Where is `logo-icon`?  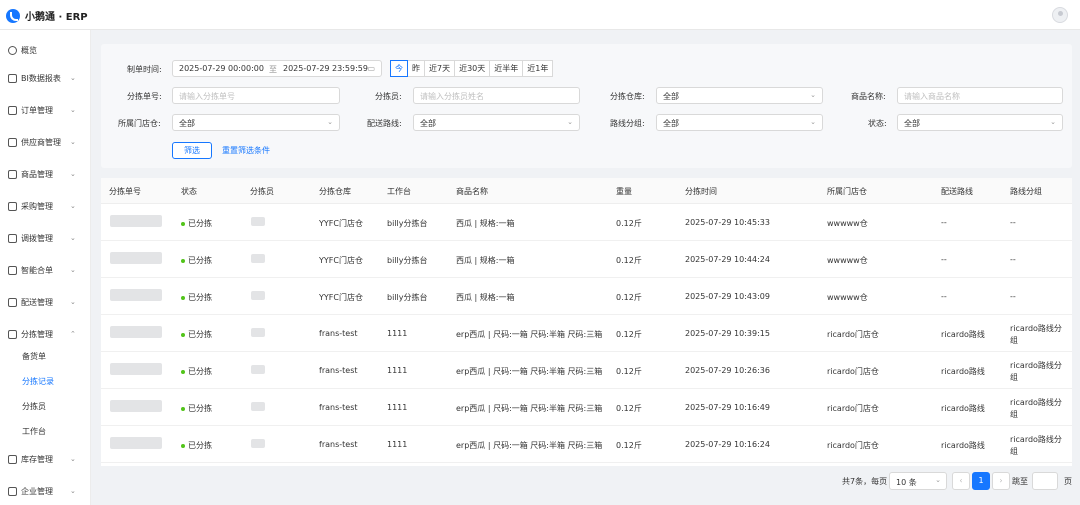
logo-icon is located at coordinates (13, 15).